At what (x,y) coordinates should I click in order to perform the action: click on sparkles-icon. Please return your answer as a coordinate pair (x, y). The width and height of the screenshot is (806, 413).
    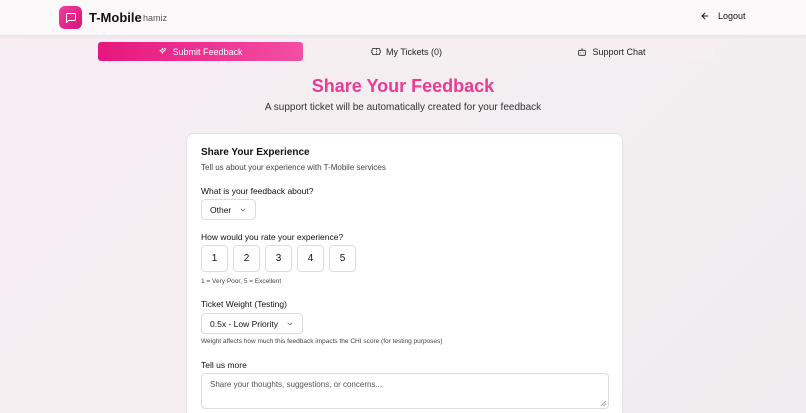
    Looking at the image, I should click on (163, 50).